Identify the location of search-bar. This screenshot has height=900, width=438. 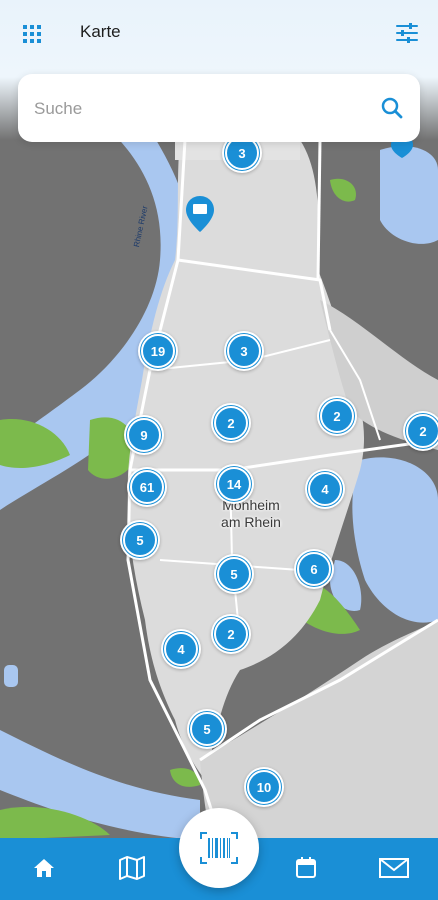
(219, 108).